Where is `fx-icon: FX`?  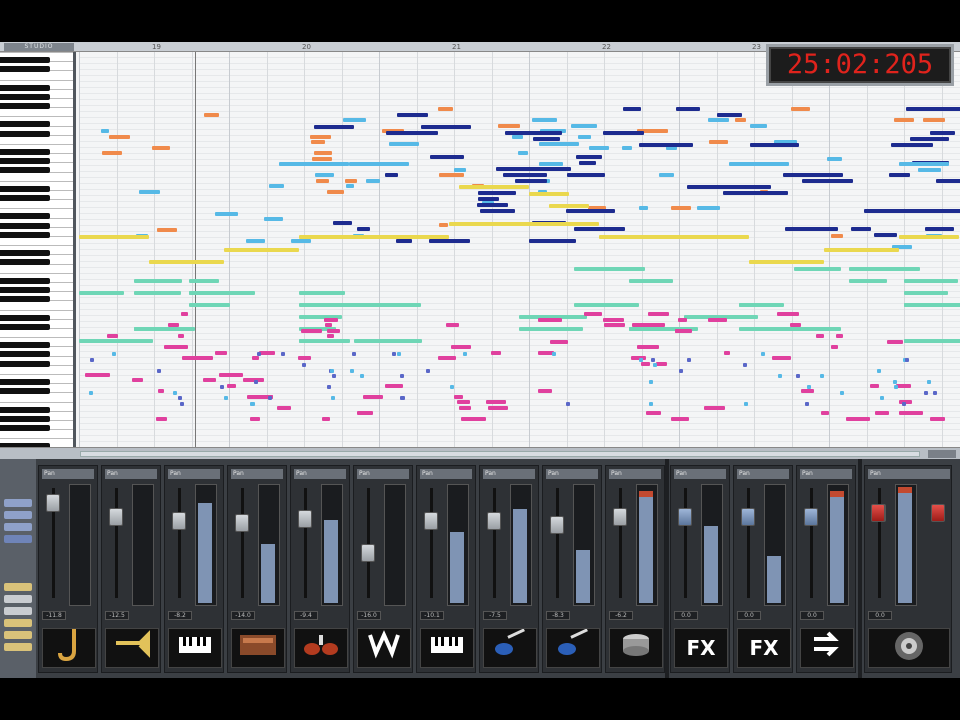 fx-icon: FX is located at coordinates (701, 648).